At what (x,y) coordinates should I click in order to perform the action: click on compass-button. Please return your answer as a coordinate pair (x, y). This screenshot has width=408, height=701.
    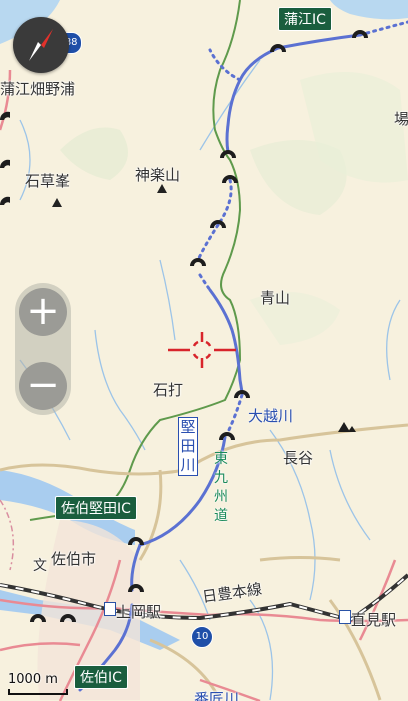
    Looking at the image, I should click on (41, 45).